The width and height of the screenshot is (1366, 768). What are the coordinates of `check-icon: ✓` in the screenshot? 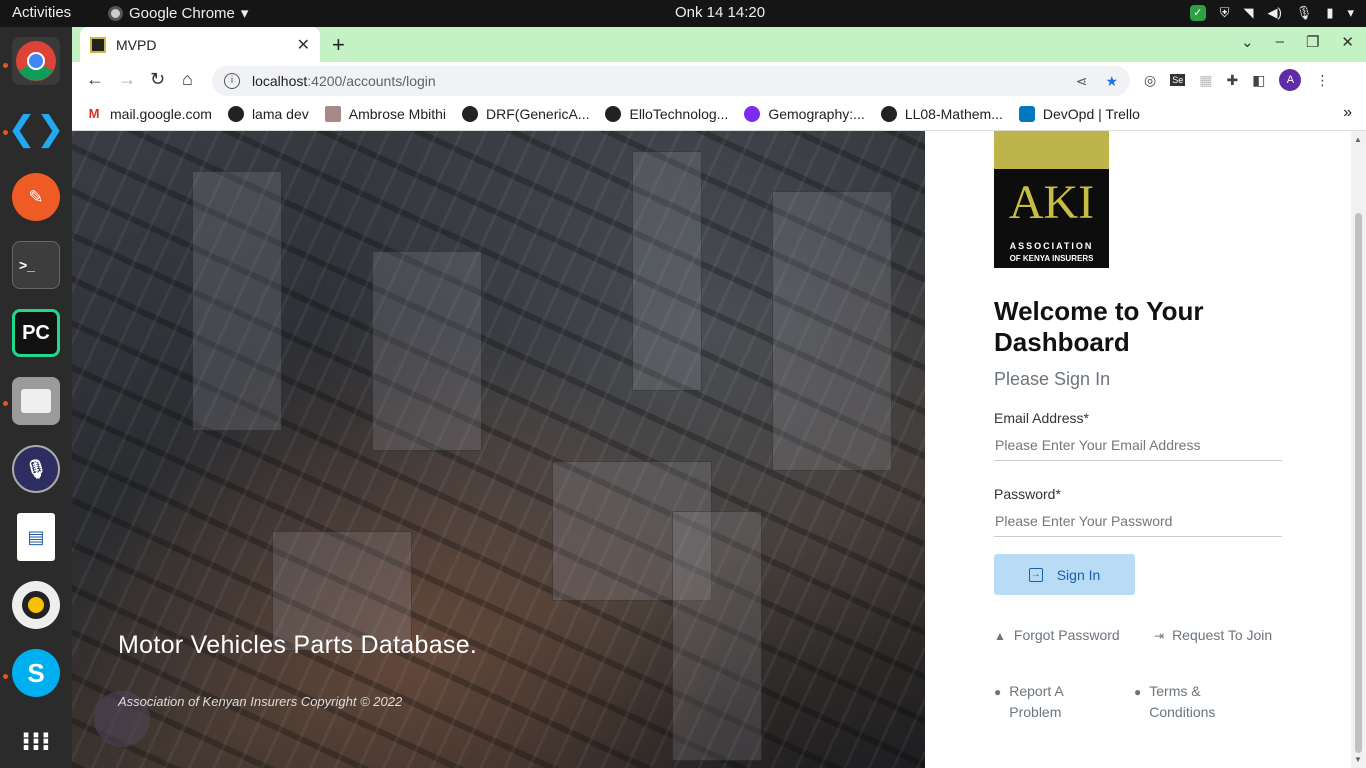 It's located at (1197, 13).